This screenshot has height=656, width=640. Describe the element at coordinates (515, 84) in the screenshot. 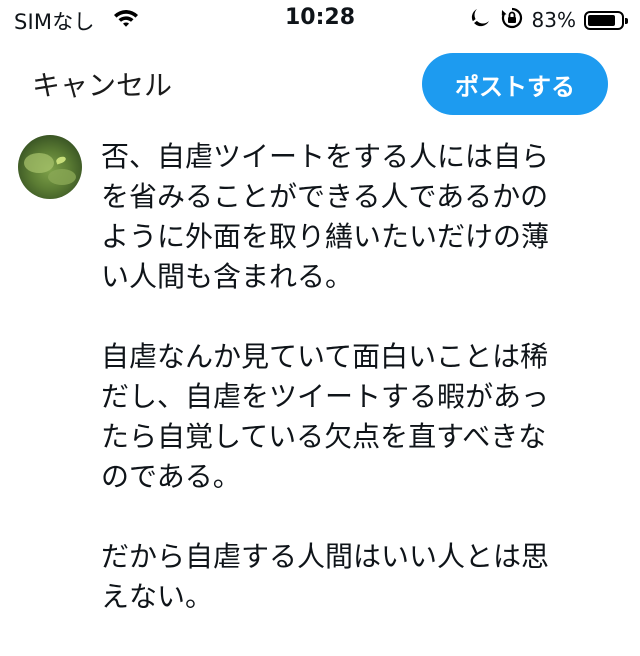

I see `post-button: ポストする` at that location.